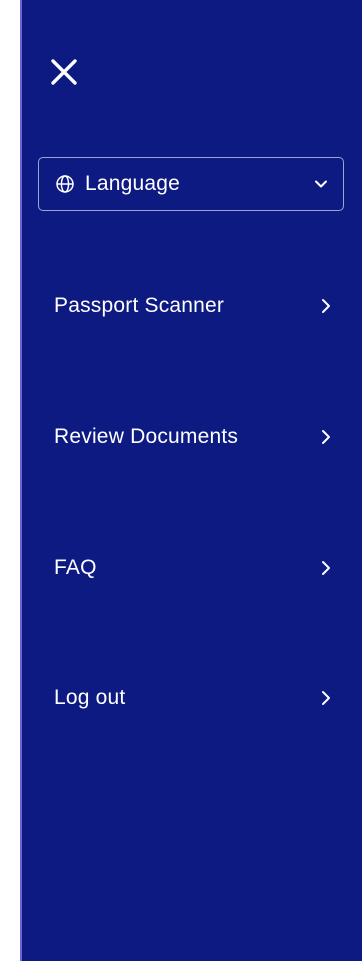  Describe the element at coordinates (193, 698) in the screenshot. I see `nav-item-log-out: Log out` at that location.